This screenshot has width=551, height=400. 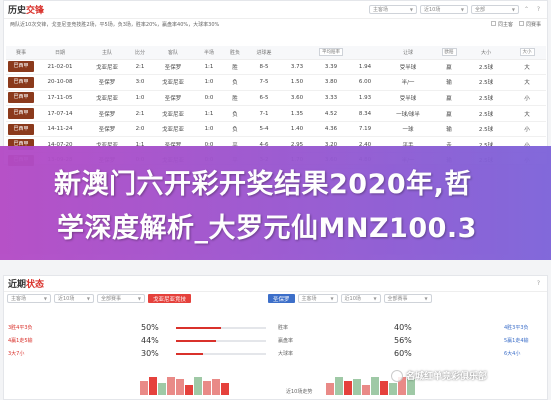 I want to click on same-league-option: 同赛事, so click(x=529, y=24).